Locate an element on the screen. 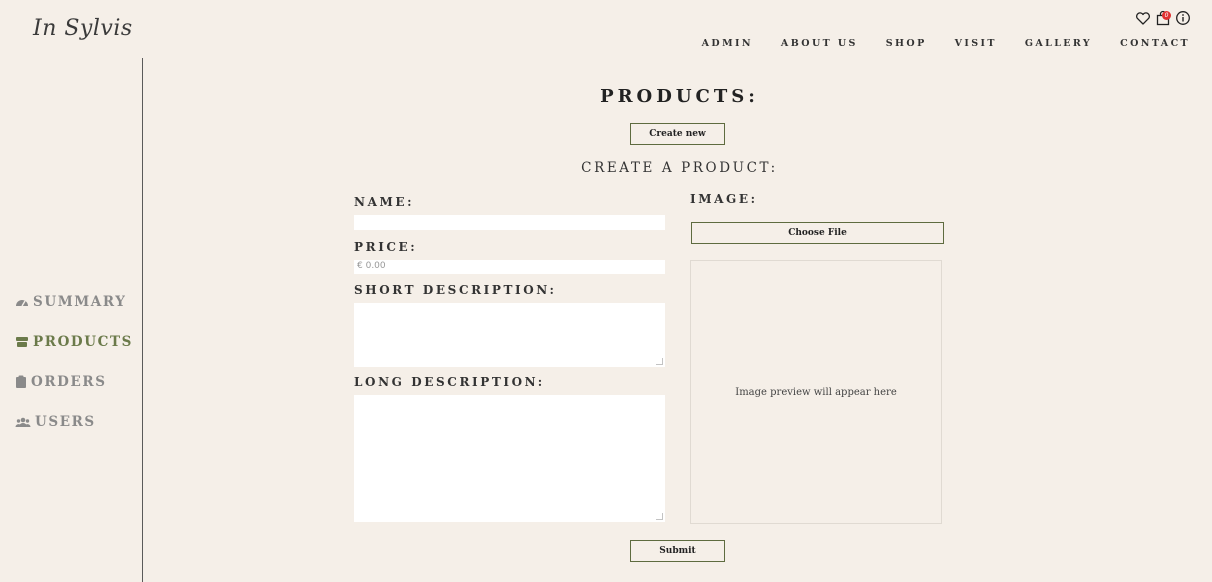  nav-gallery: GALLERY is located at coordinates (1058, 43).